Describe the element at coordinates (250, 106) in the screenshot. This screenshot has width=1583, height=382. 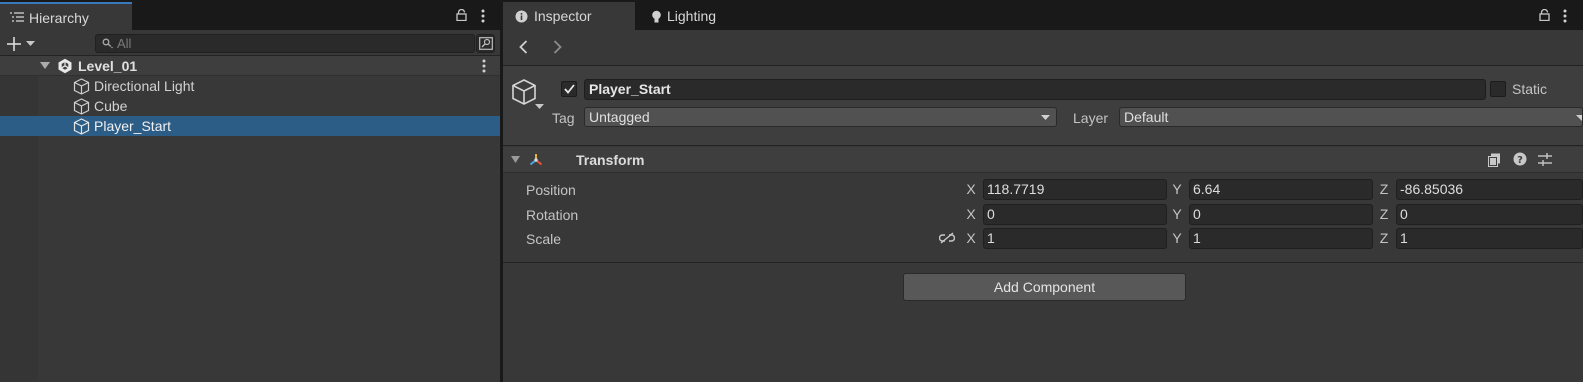
I see `hierarchy-item: Cube` at that location.